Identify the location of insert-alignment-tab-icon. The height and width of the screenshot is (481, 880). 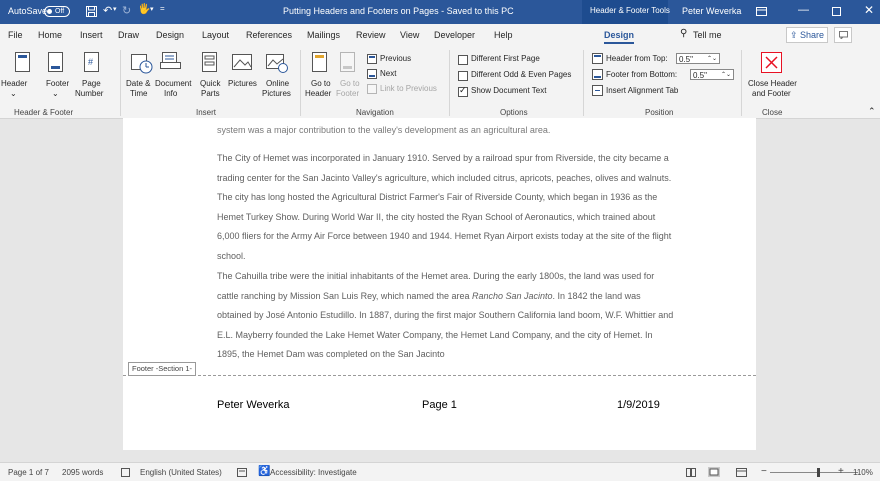
(597, 90).